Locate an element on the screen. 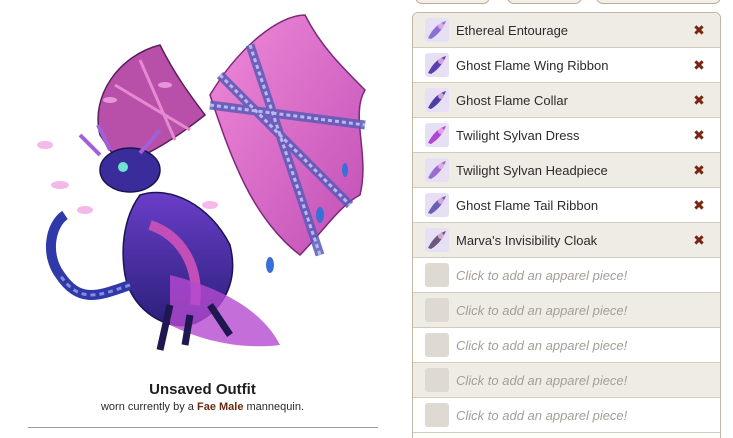  worn-prefix: worn currently by a is located at coordinates (147, 407).